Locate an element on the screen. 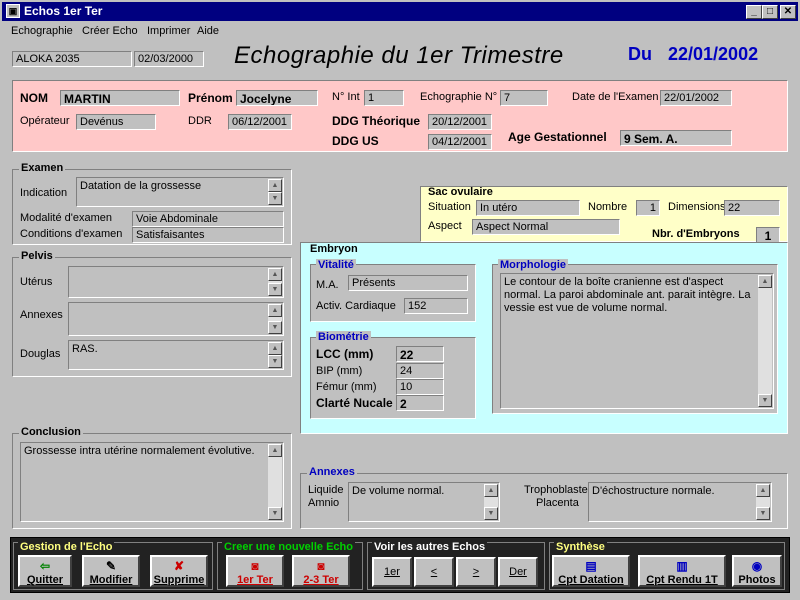 Image resolution: width=800 pixels, height=600 pixels. voir-section: Voir les autres Echos 1er < > Der is located at coordinates (456, 565).